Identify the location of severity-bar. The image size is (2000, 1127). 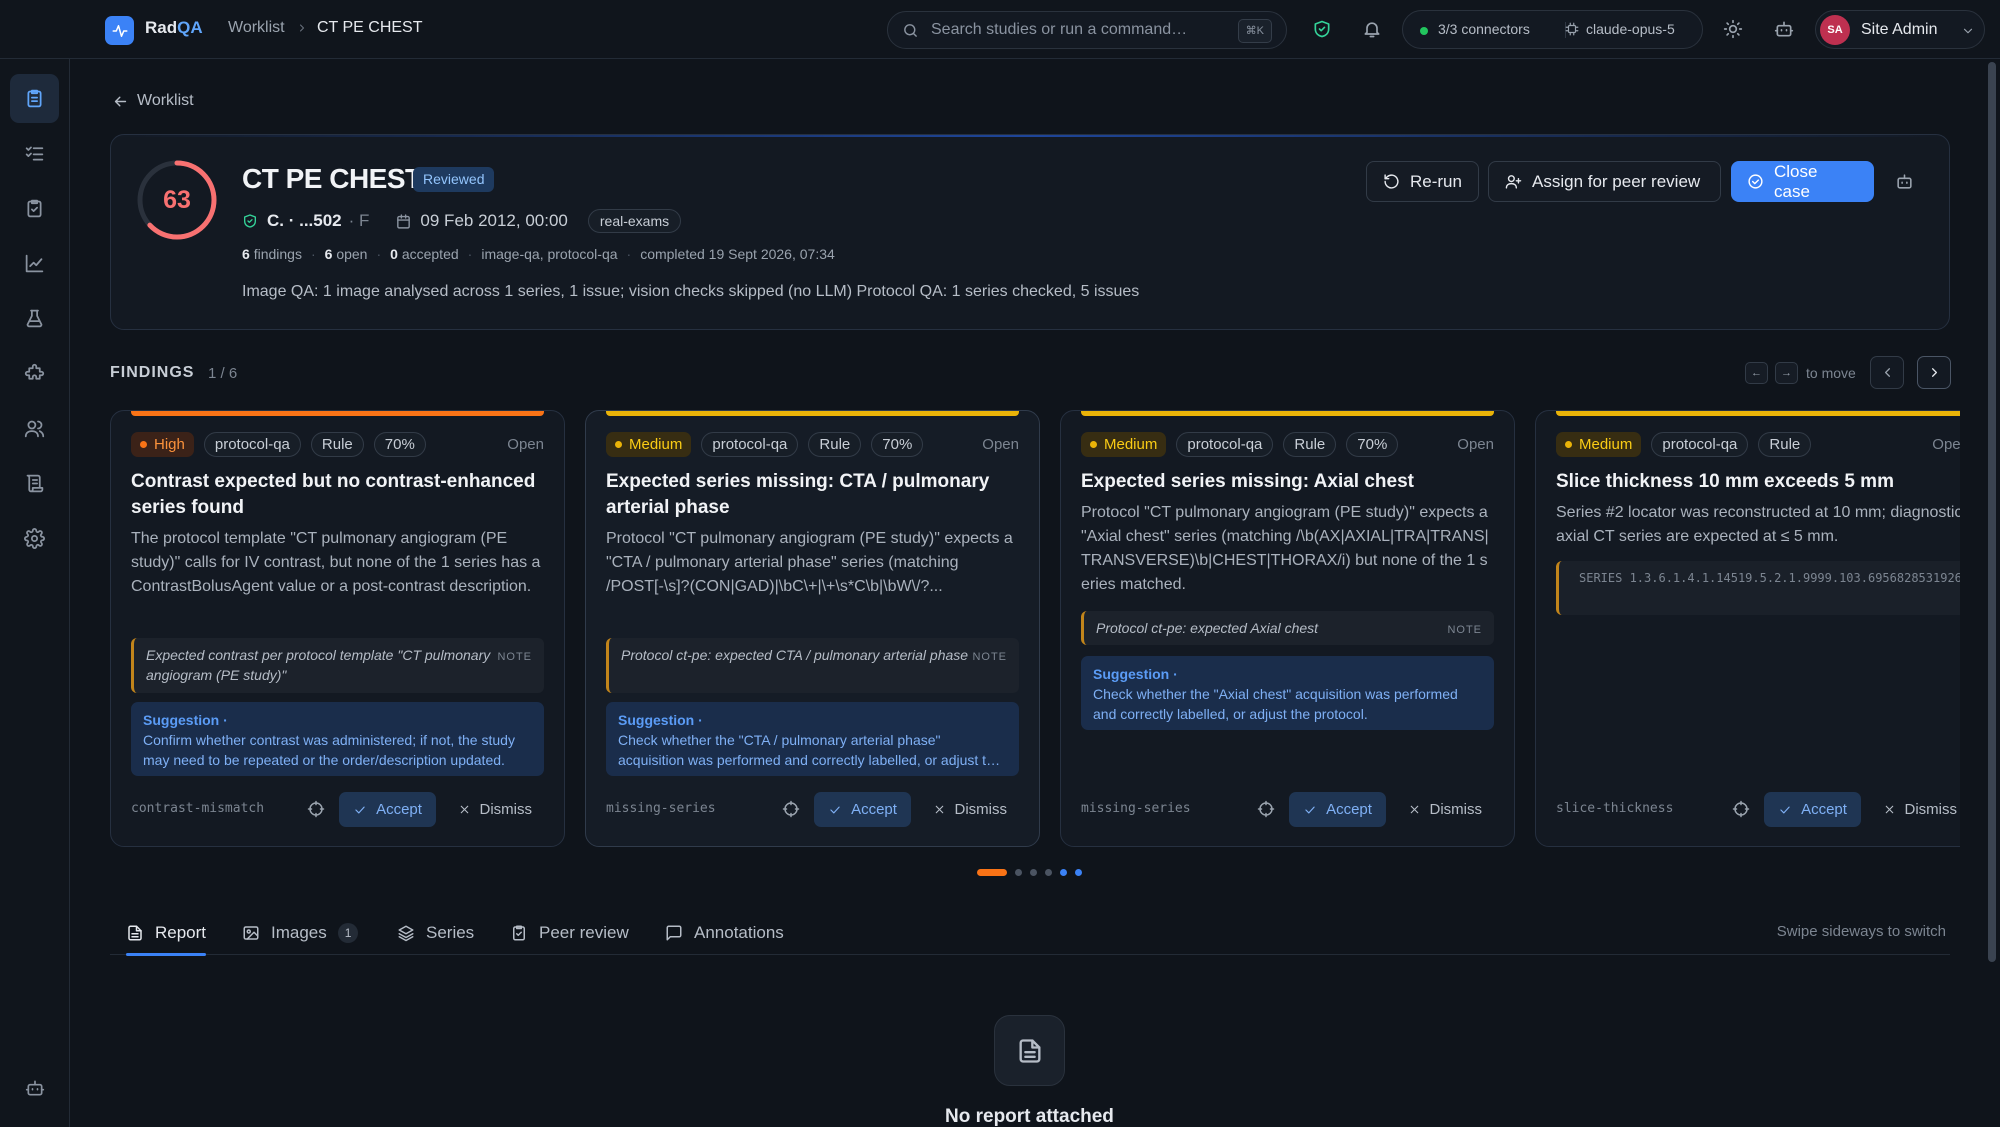
(1287, 413).